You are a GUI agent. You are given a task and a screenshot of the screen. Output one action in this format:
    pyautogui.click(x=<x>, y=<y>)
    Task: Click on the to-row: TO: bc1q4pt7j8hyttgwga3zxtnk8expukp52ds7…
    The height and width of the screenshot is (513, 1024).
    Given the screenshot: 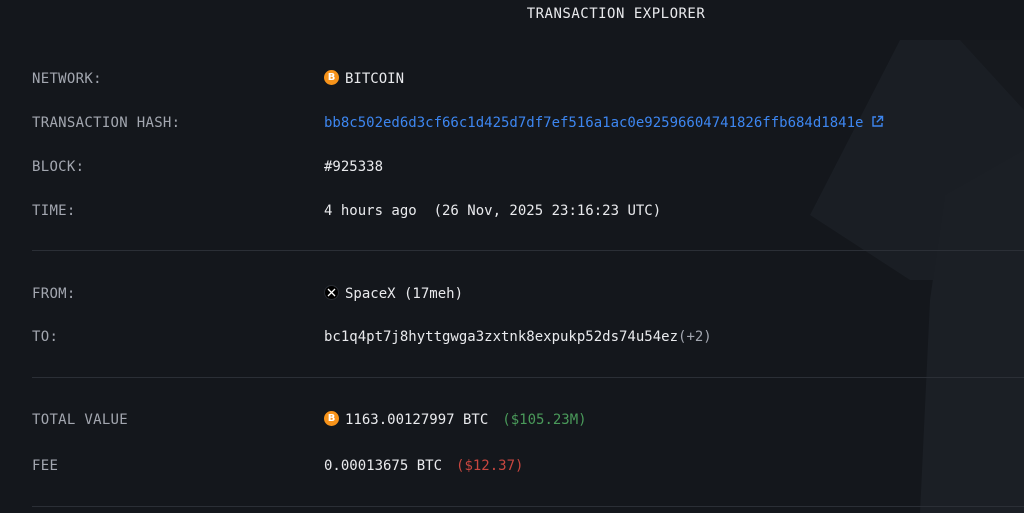 What is the action you would take?
    pyautogui.click(x=522, y=337)
    